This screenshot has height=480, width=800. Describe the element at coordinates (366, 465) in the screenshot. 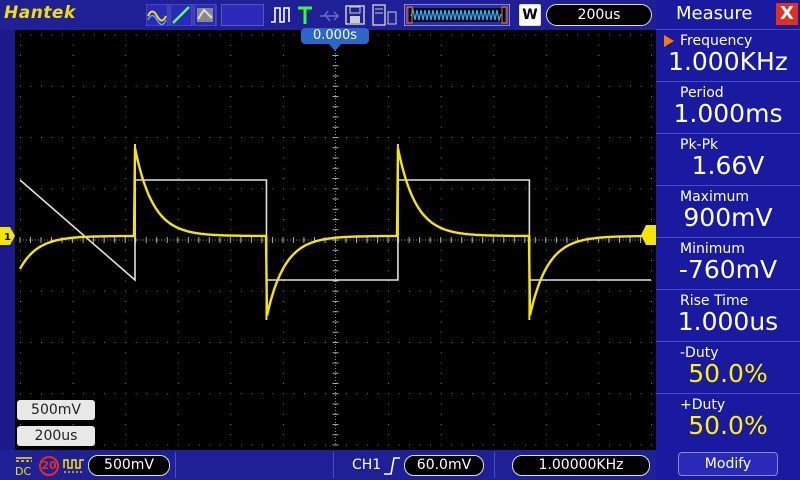

I see `trigger-source-label: CH1` at that location.